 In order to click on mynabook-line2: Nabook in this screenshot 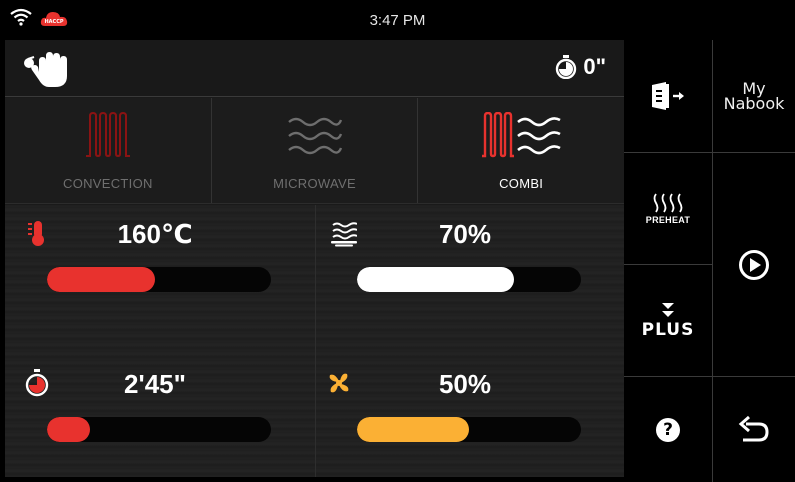, I will do `click(754, 103)`.